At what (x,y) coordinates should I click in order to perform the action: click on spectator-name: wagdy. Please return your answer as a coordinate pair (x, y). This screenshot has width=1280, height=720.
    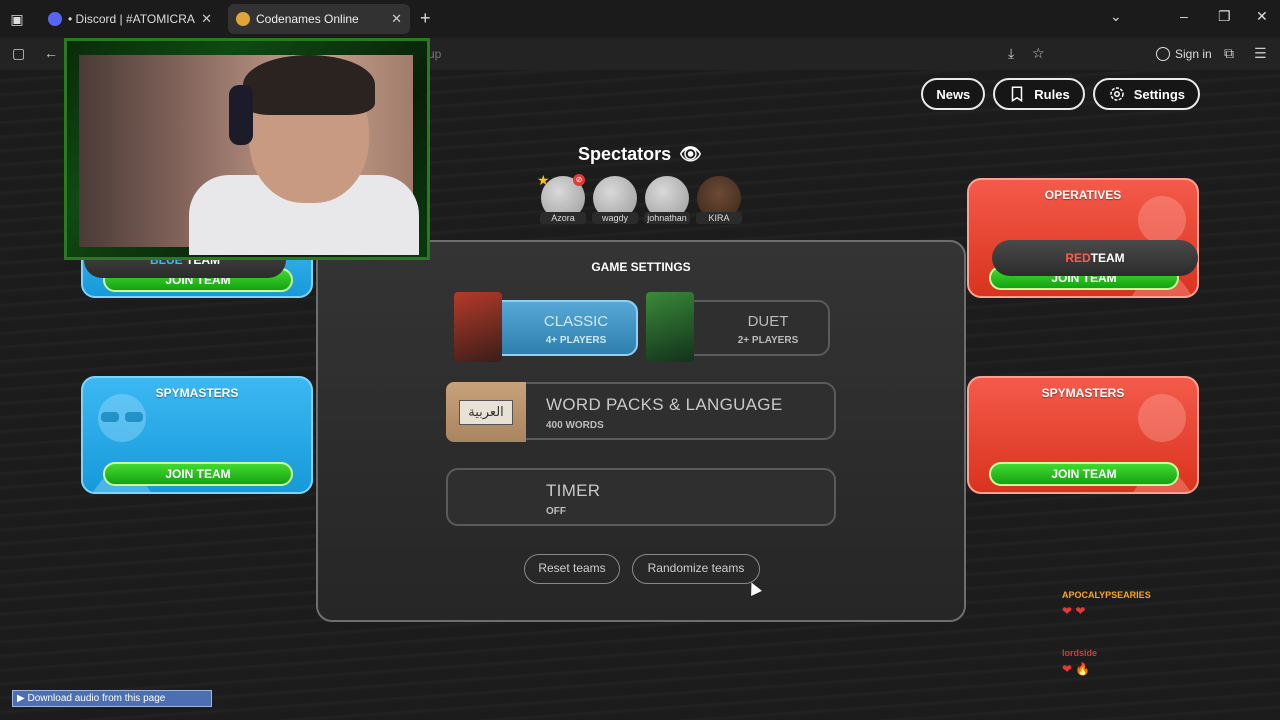
    Looking at the image, I should click on (615, 218).